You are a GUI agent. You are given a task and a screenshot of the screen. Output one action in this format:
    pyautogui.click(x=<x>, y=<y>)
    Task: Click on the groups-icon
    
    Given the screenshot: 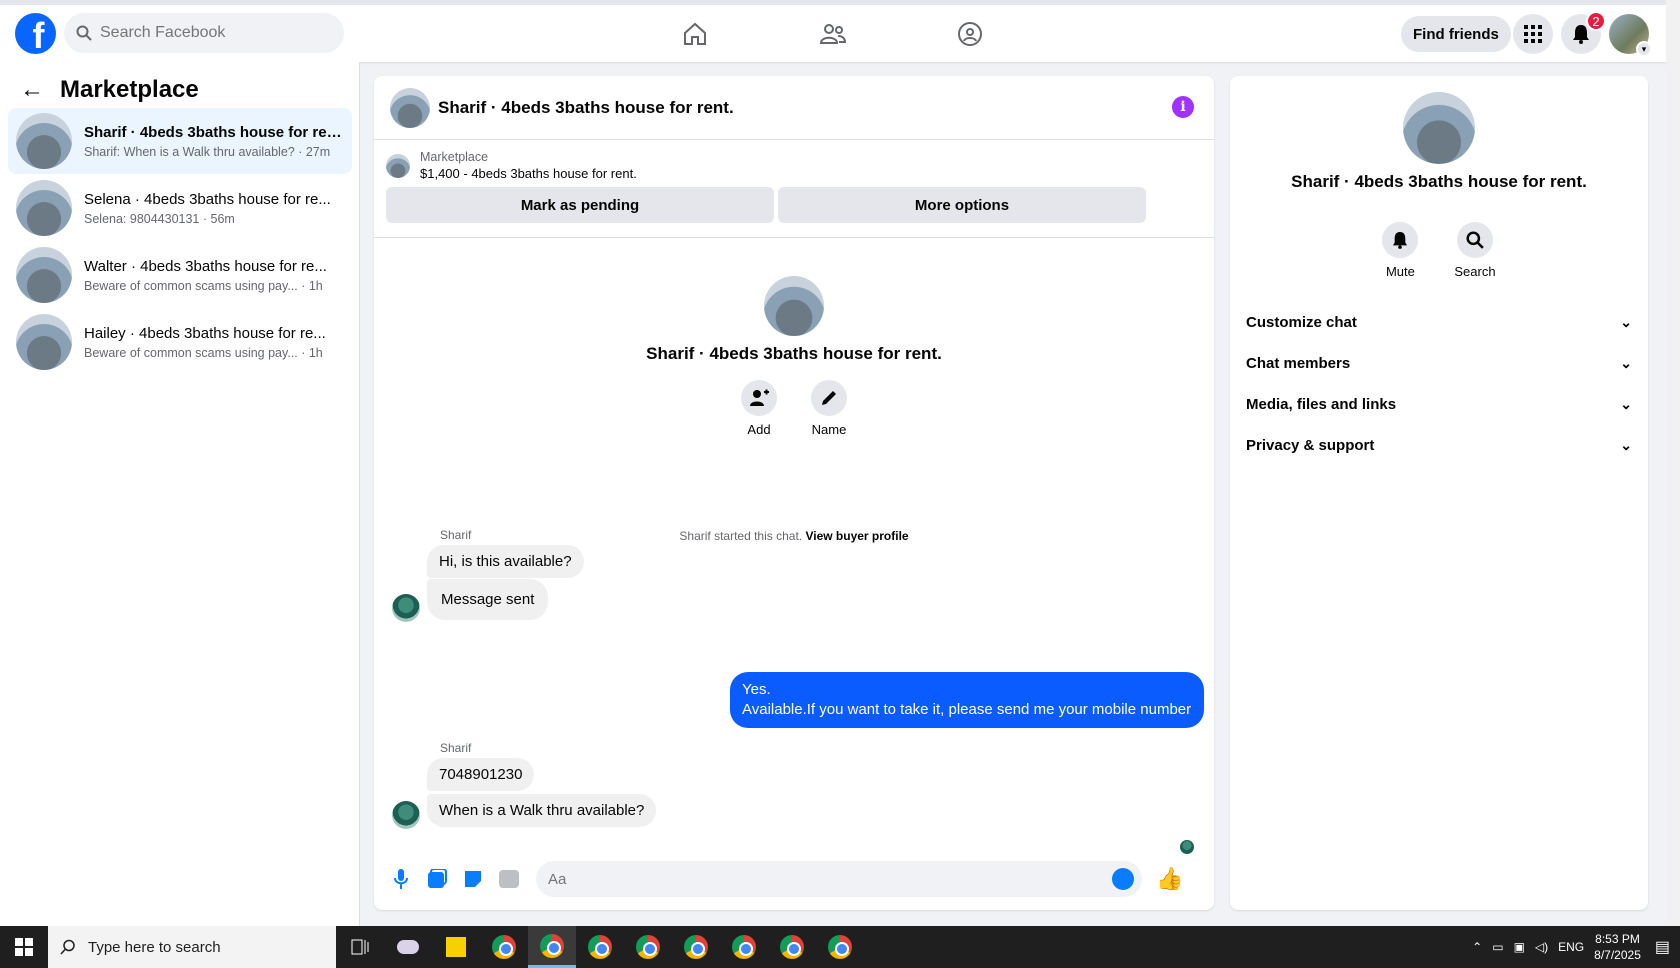 What is the action you would take?
    pyautogui.click(x=970, y=34)
    